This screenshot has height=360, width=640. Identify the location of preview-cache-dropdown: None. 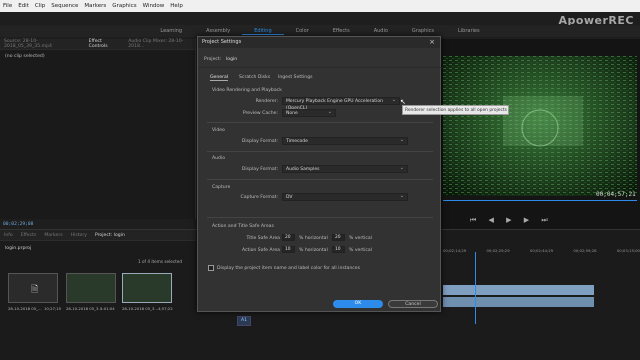
(309, 113).